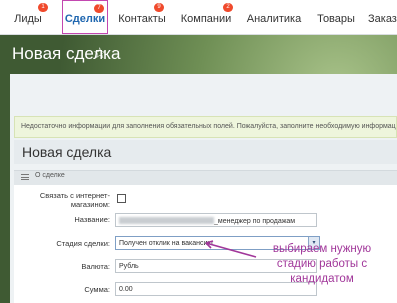  I want to click on tab-label: Сделки, so click(85, 19).